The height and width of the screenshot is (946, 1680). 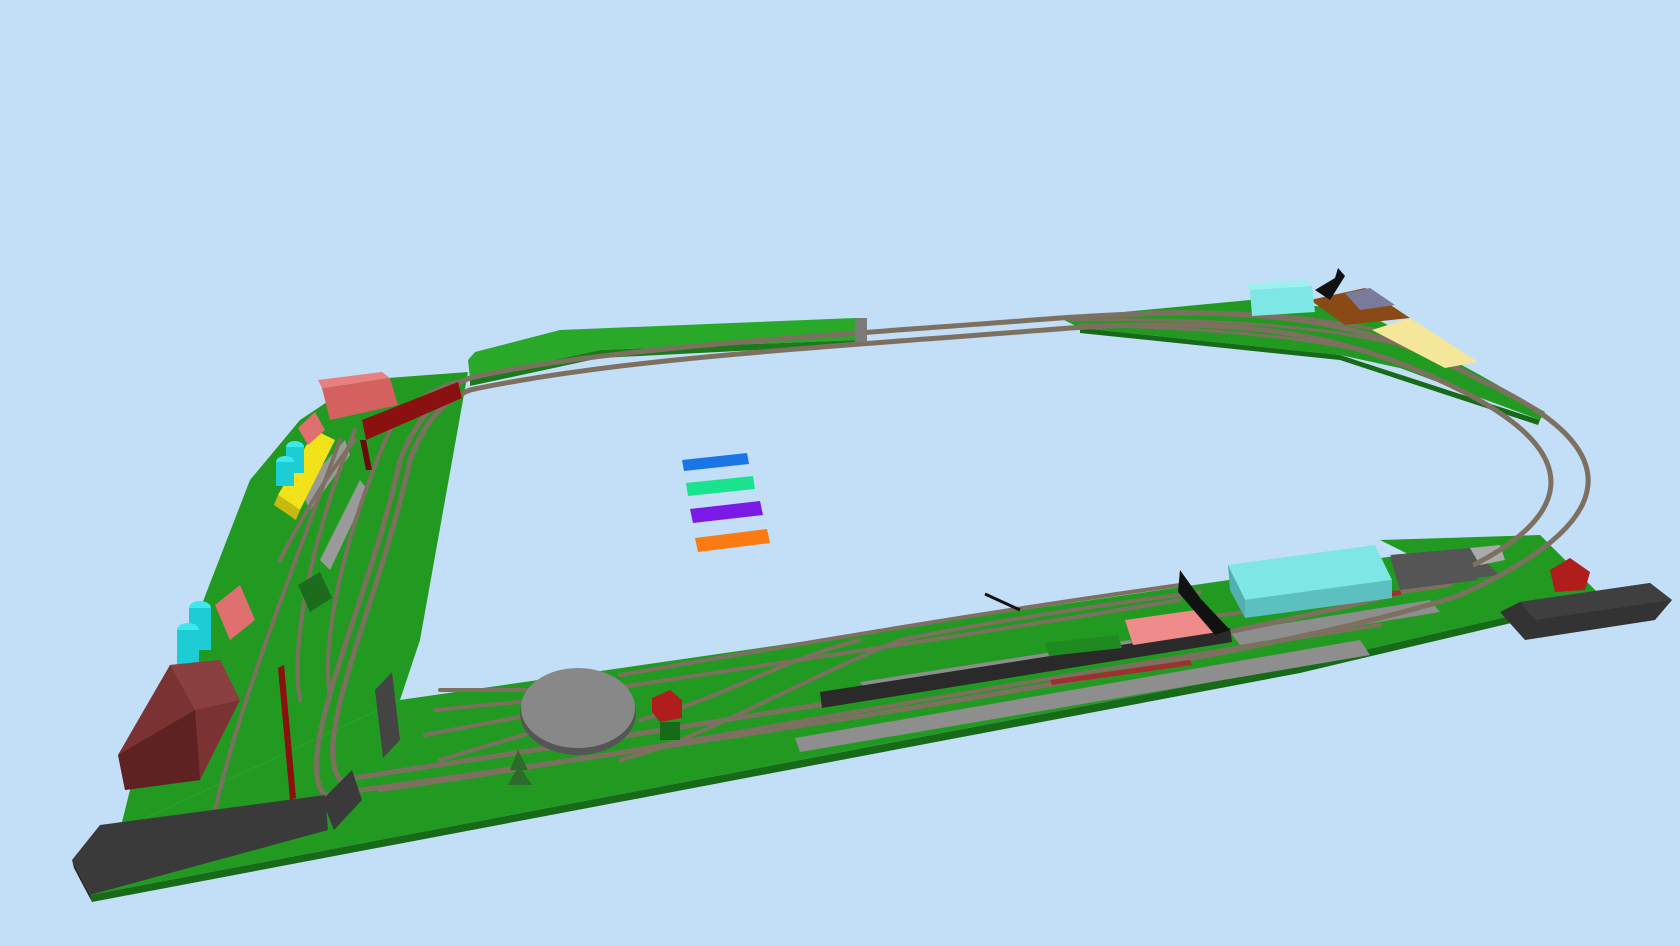 What do you see at coordinates (861, 330) in the screenshot?
I see `back-tunnel-portal` at bounding box center [861, 330].